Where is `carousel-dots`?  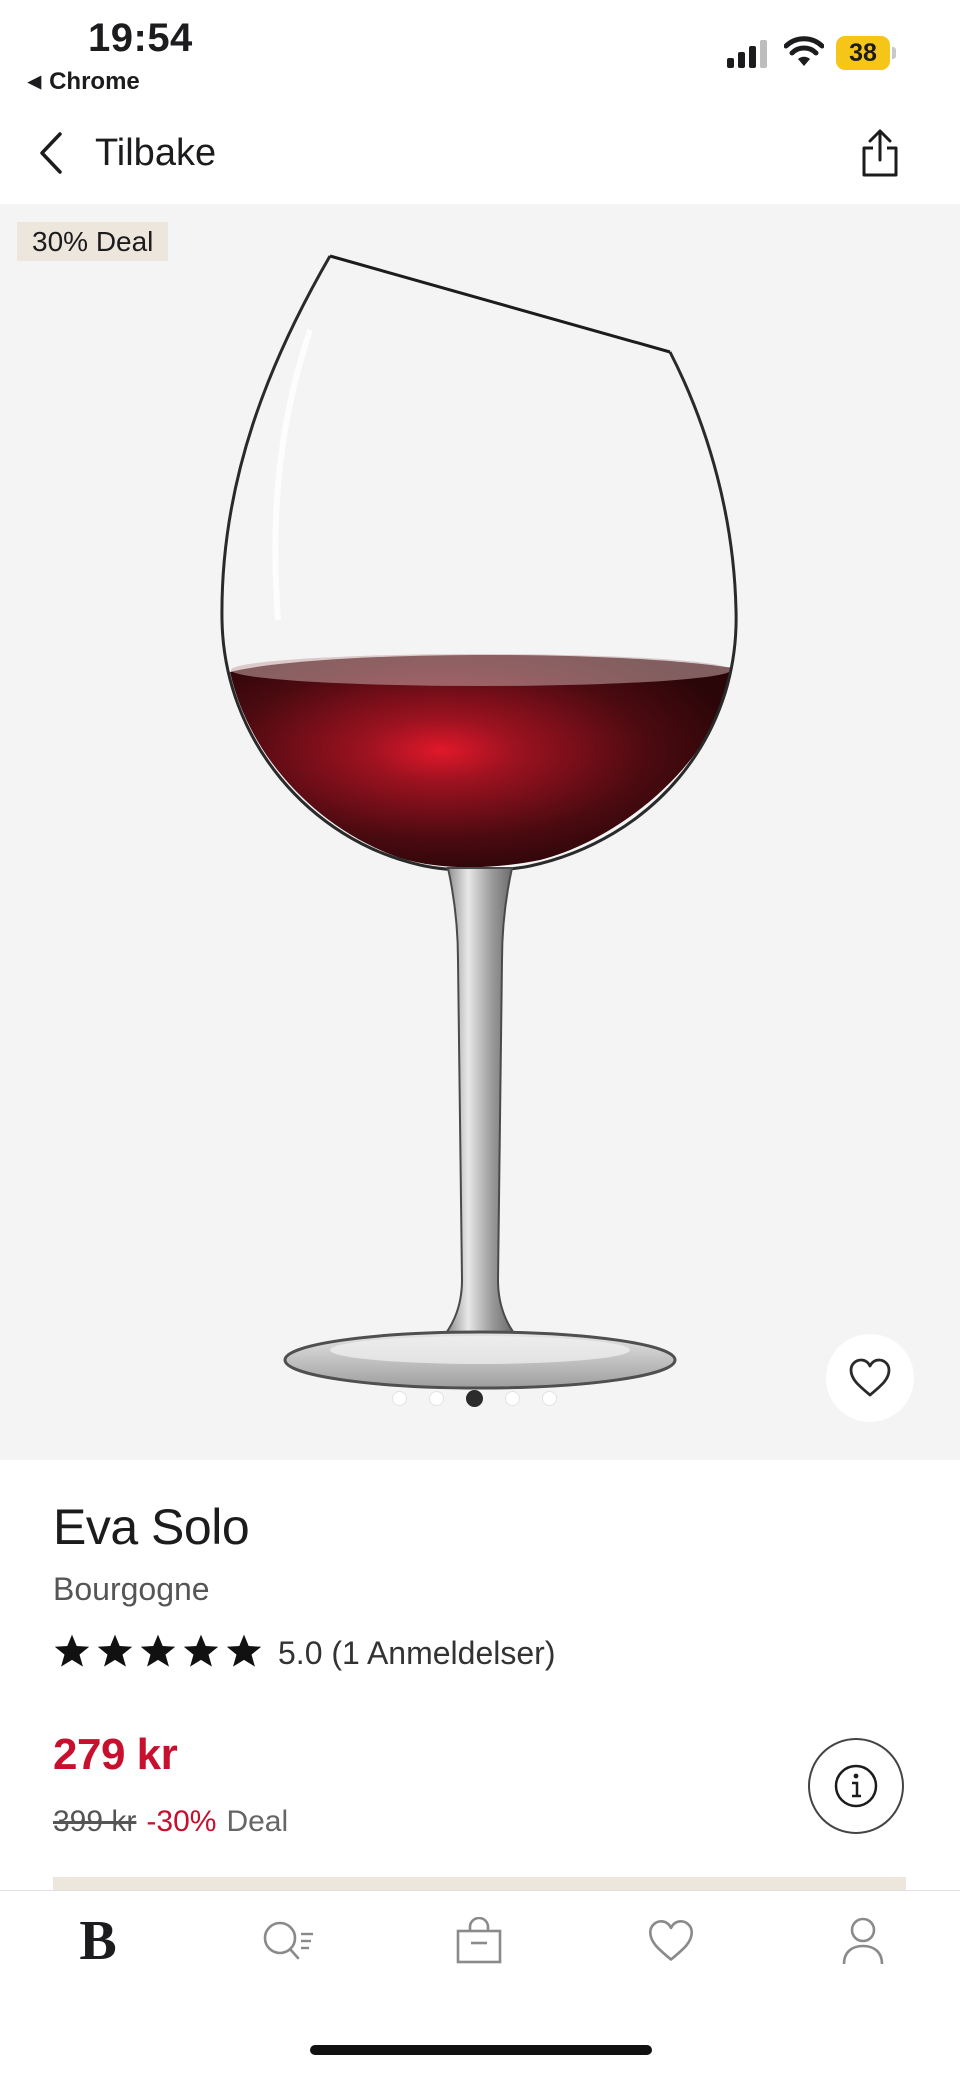 carousel-dots is located at coordinates (474, 1398).